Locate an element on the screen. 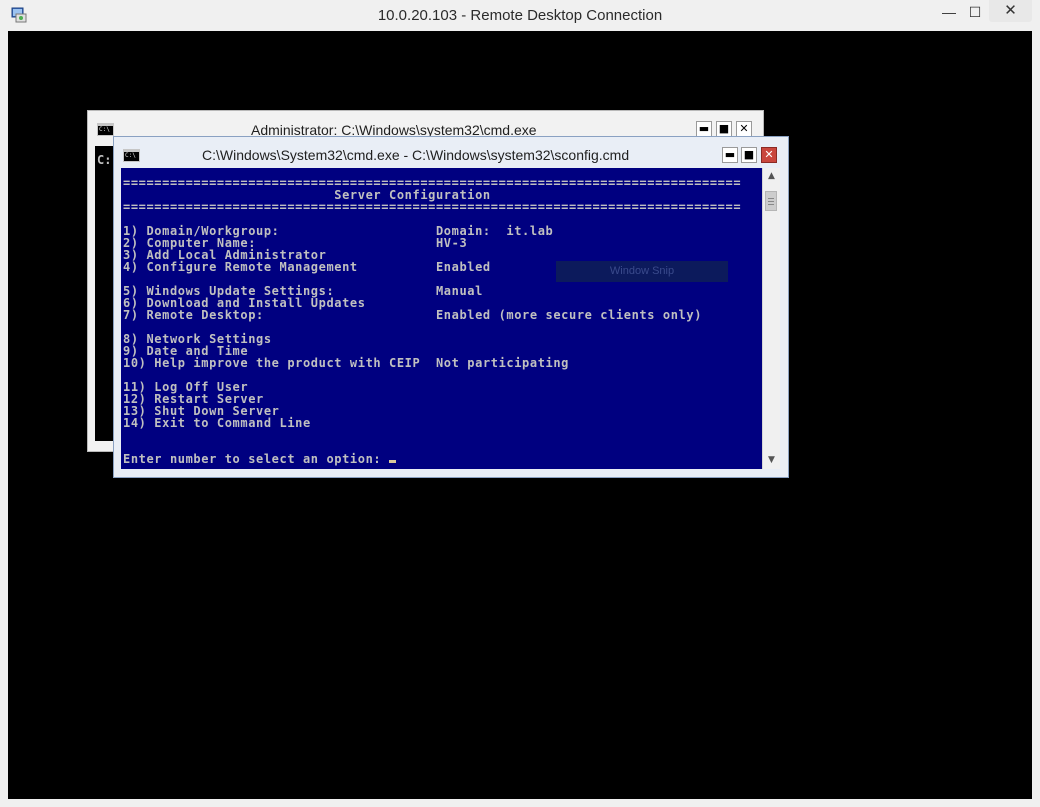 This screenshot has height=807, width=1040. admin-console-prompt: C: is located at coordinates (104, 160).